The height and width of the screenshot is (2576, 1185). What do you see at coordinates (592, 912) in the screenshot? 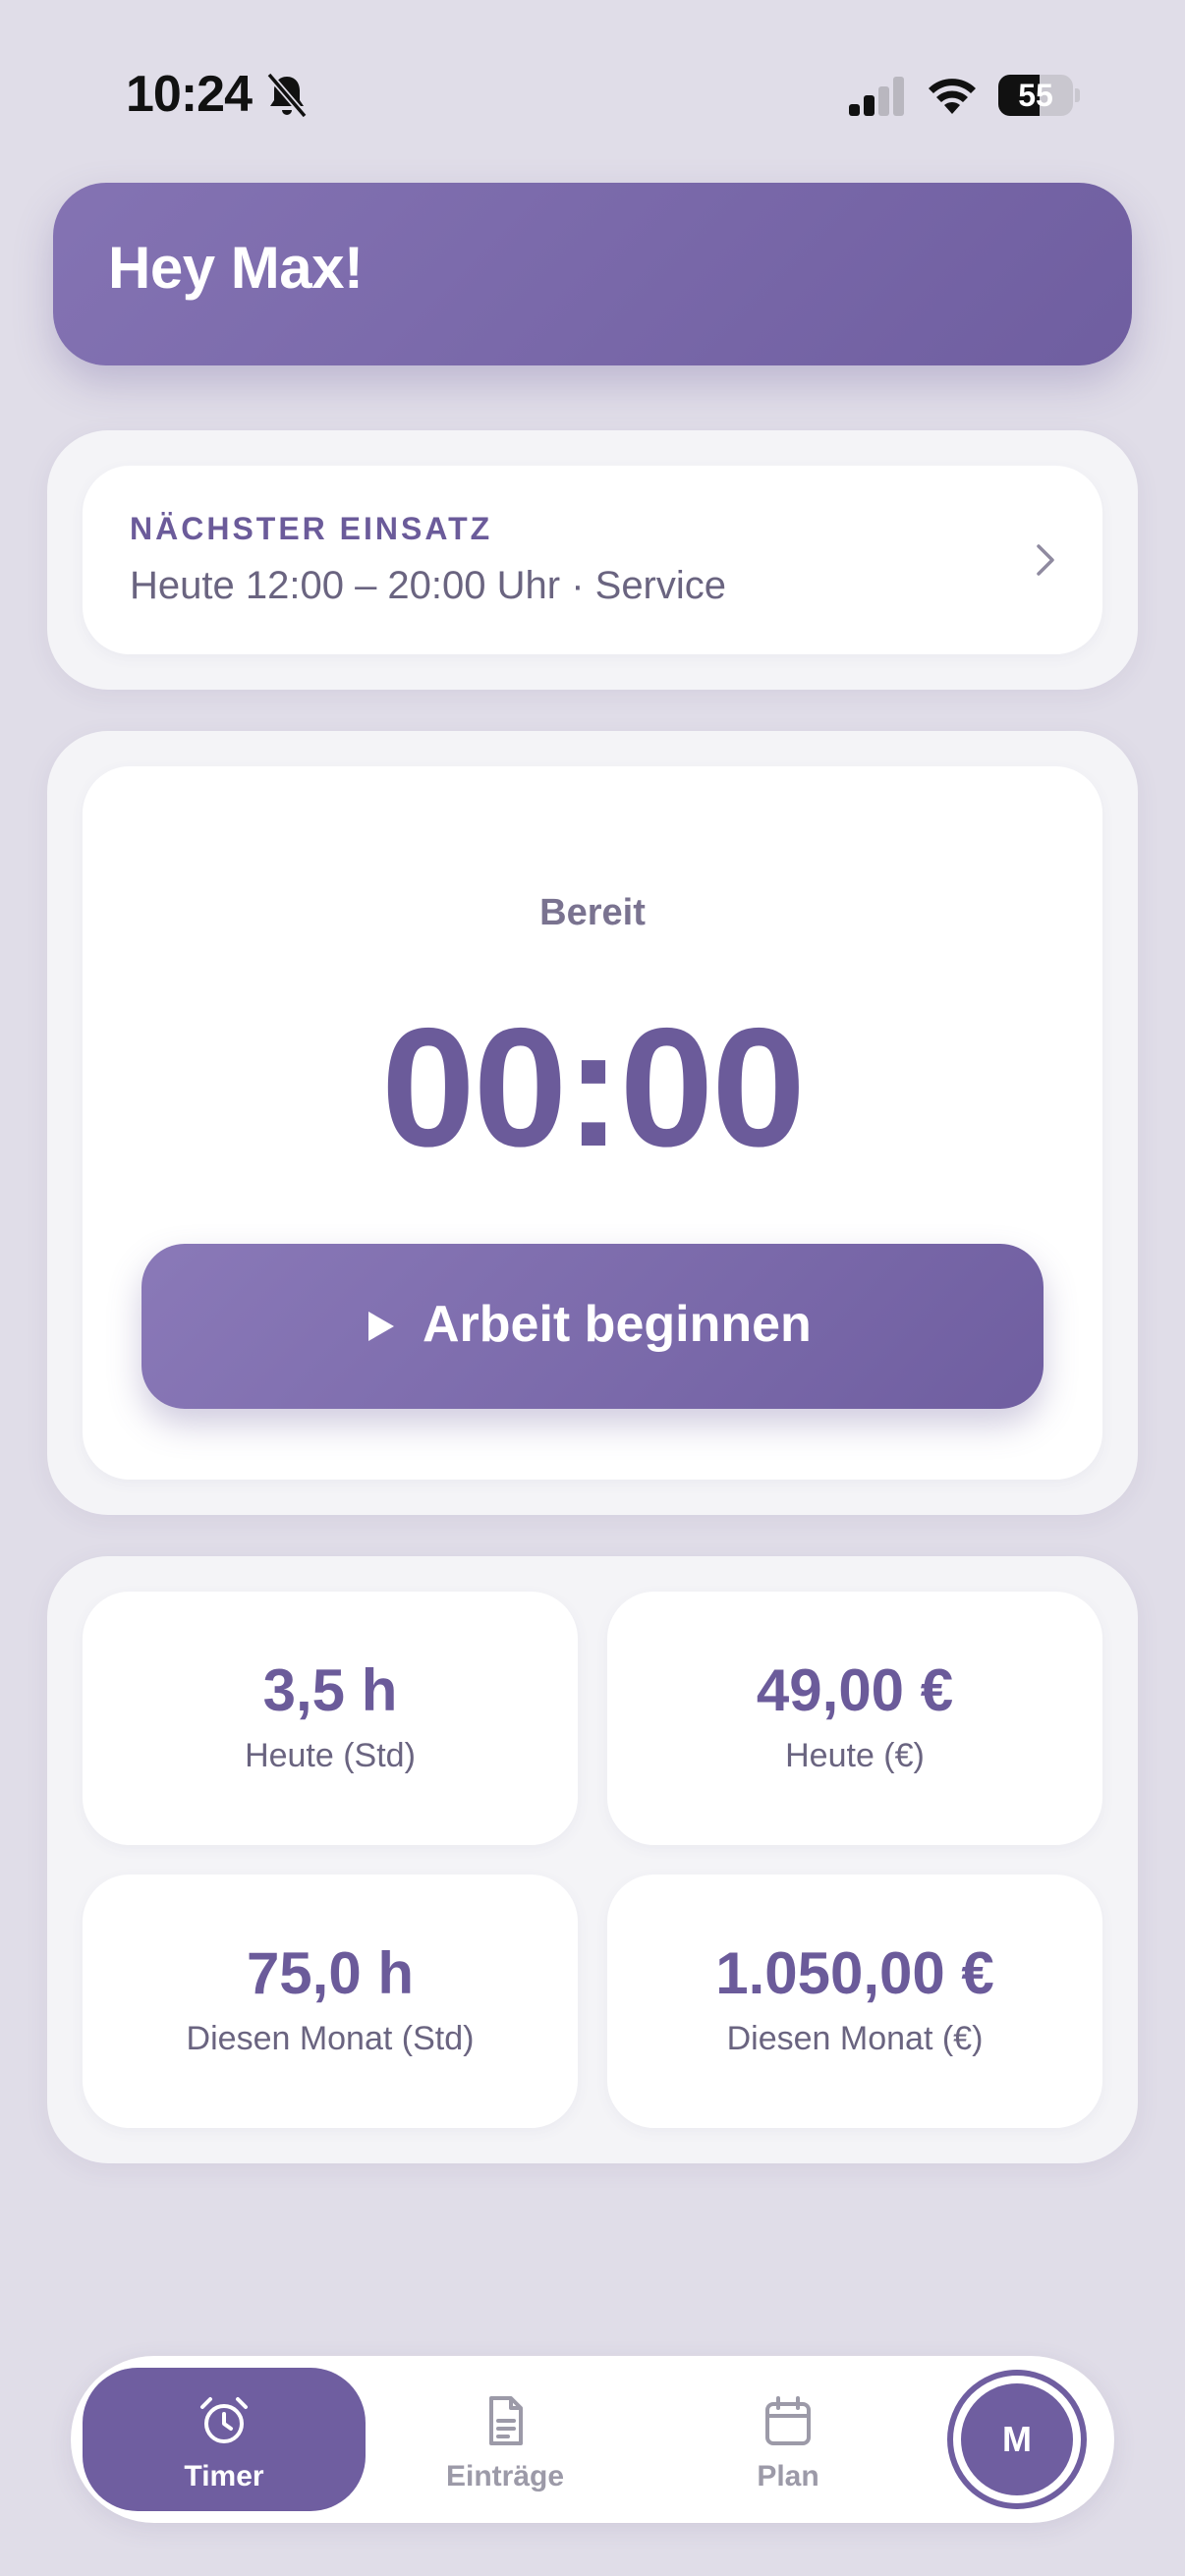
I see `timer-state: Bereit` at bounding box center [592, 912].